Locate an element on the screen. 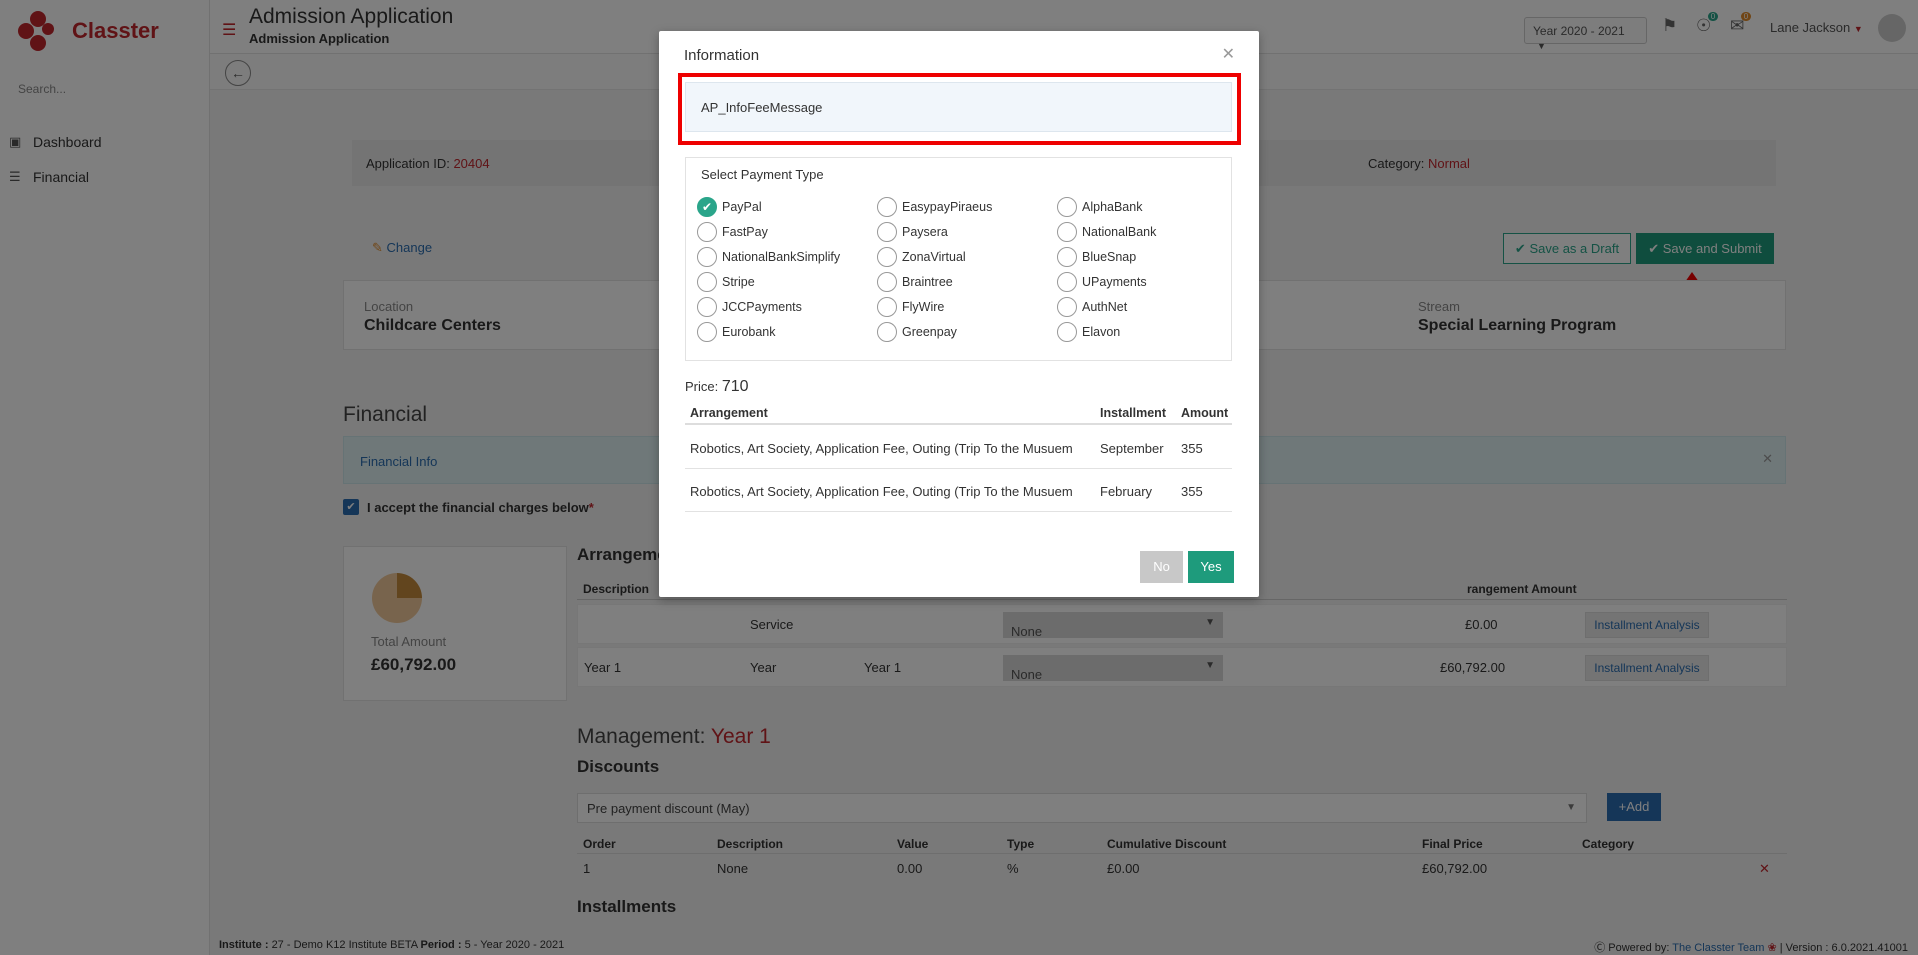 The height and width of the screenshot is (955, 1918). payment-option-authnet: AuthNet is located at coordinates (1092, 307).